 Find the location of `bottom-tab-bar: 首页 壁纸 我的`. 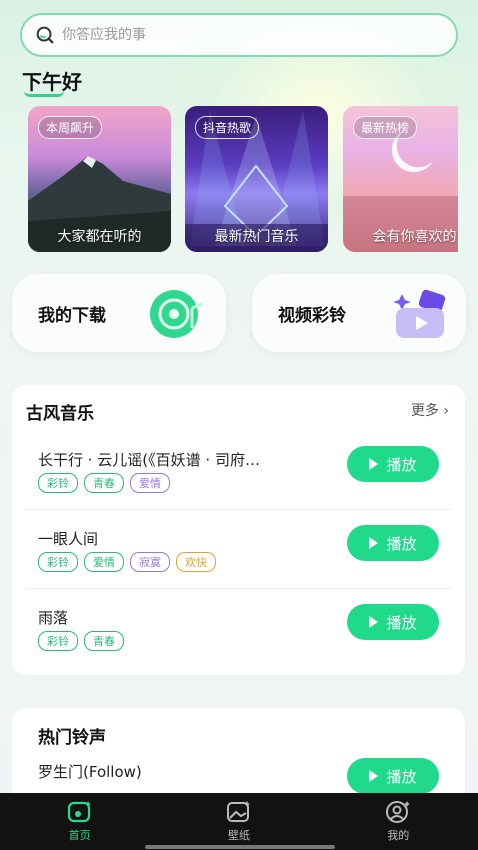

bottom-tab-bar: 首页 壁纸 我的 is located at coordinates (239, 821).